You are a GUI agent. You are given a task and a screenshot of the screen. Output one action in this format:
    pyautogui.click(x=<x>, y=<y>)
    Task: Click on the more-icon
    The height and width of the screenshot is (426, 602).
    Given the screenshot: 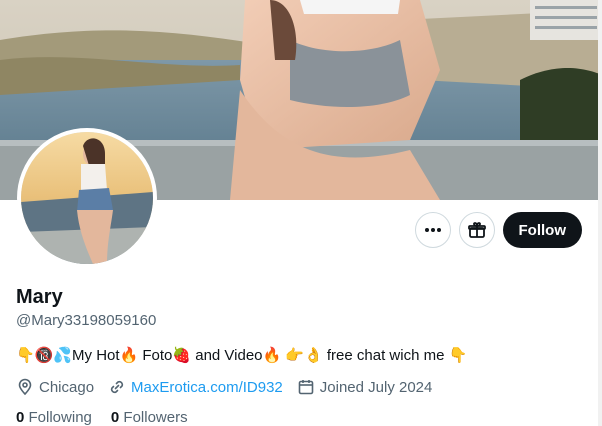 What is the action you would take?
    pyautogui.click(x=432, y=230)
    